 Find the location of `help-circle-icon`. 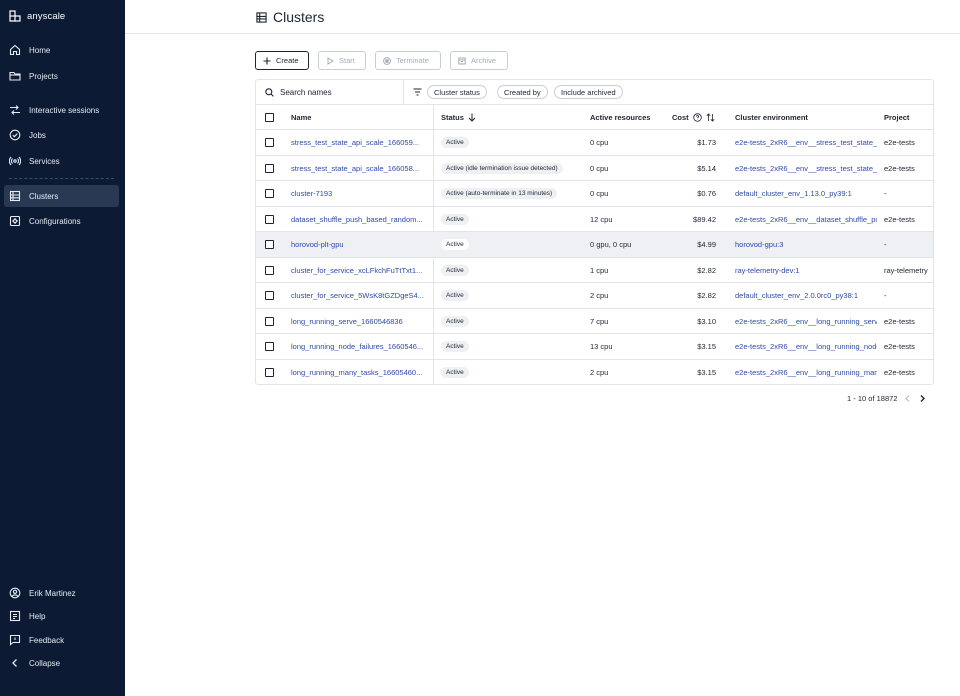

help-circle-icon is located at coordinates (697, 117).